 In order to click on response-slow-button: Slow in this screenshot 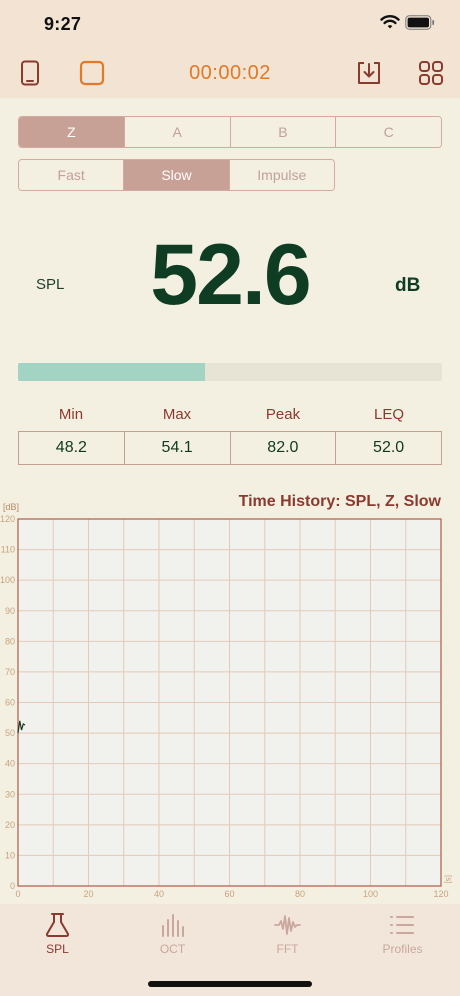, I will do `click(176, 175)`.